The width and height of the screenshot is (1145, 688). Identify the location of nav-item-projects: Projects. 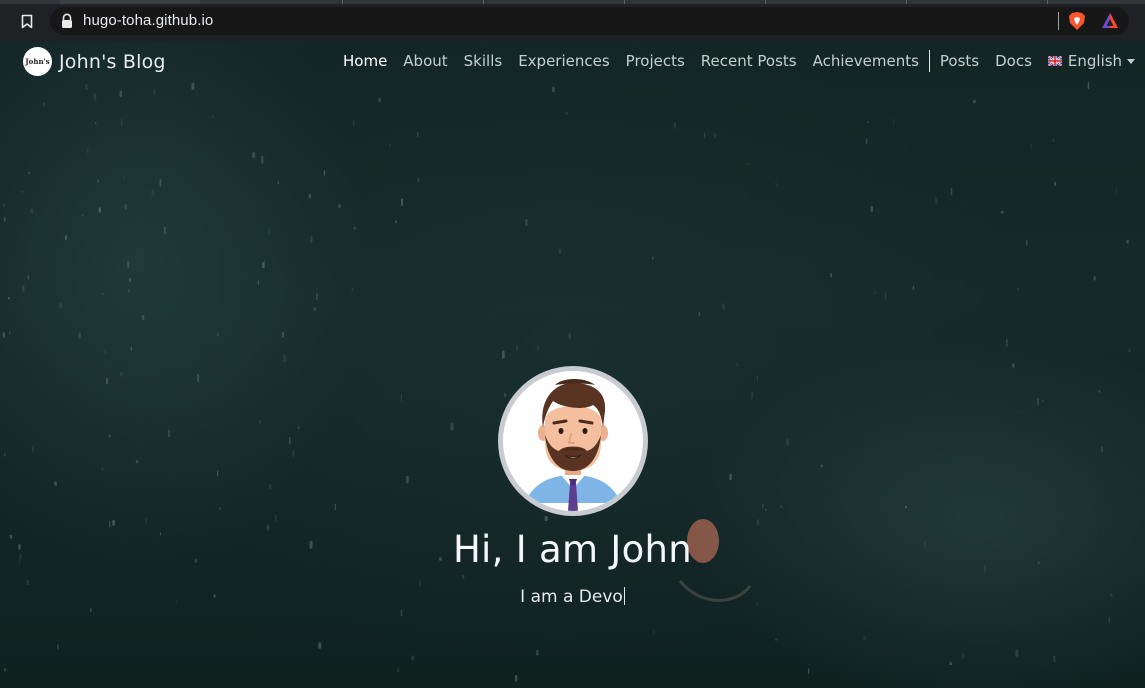
(655, 61).